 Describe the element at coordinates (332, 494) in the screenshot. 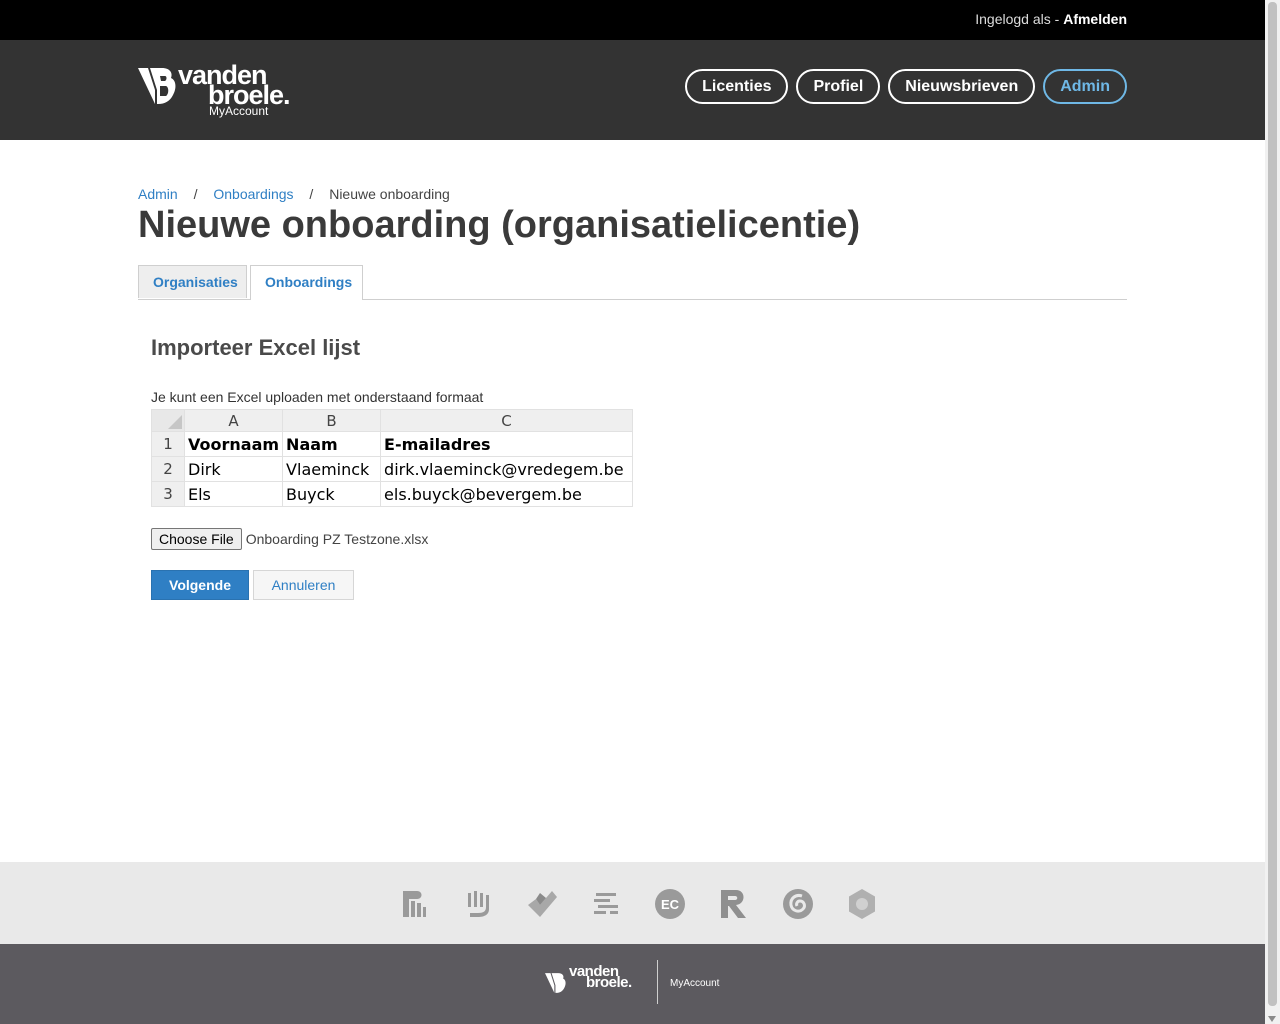

I see `excel-cell: Buyck` at that location.